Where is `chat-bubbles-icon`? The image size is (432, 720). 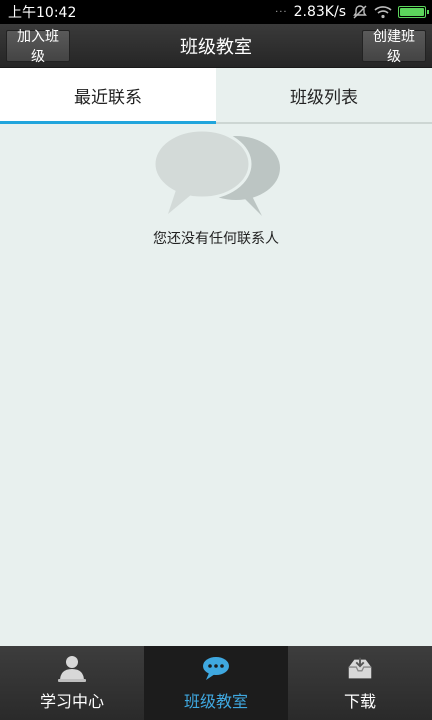
chat-bubbles-icon is located at coordinates (216, 173).